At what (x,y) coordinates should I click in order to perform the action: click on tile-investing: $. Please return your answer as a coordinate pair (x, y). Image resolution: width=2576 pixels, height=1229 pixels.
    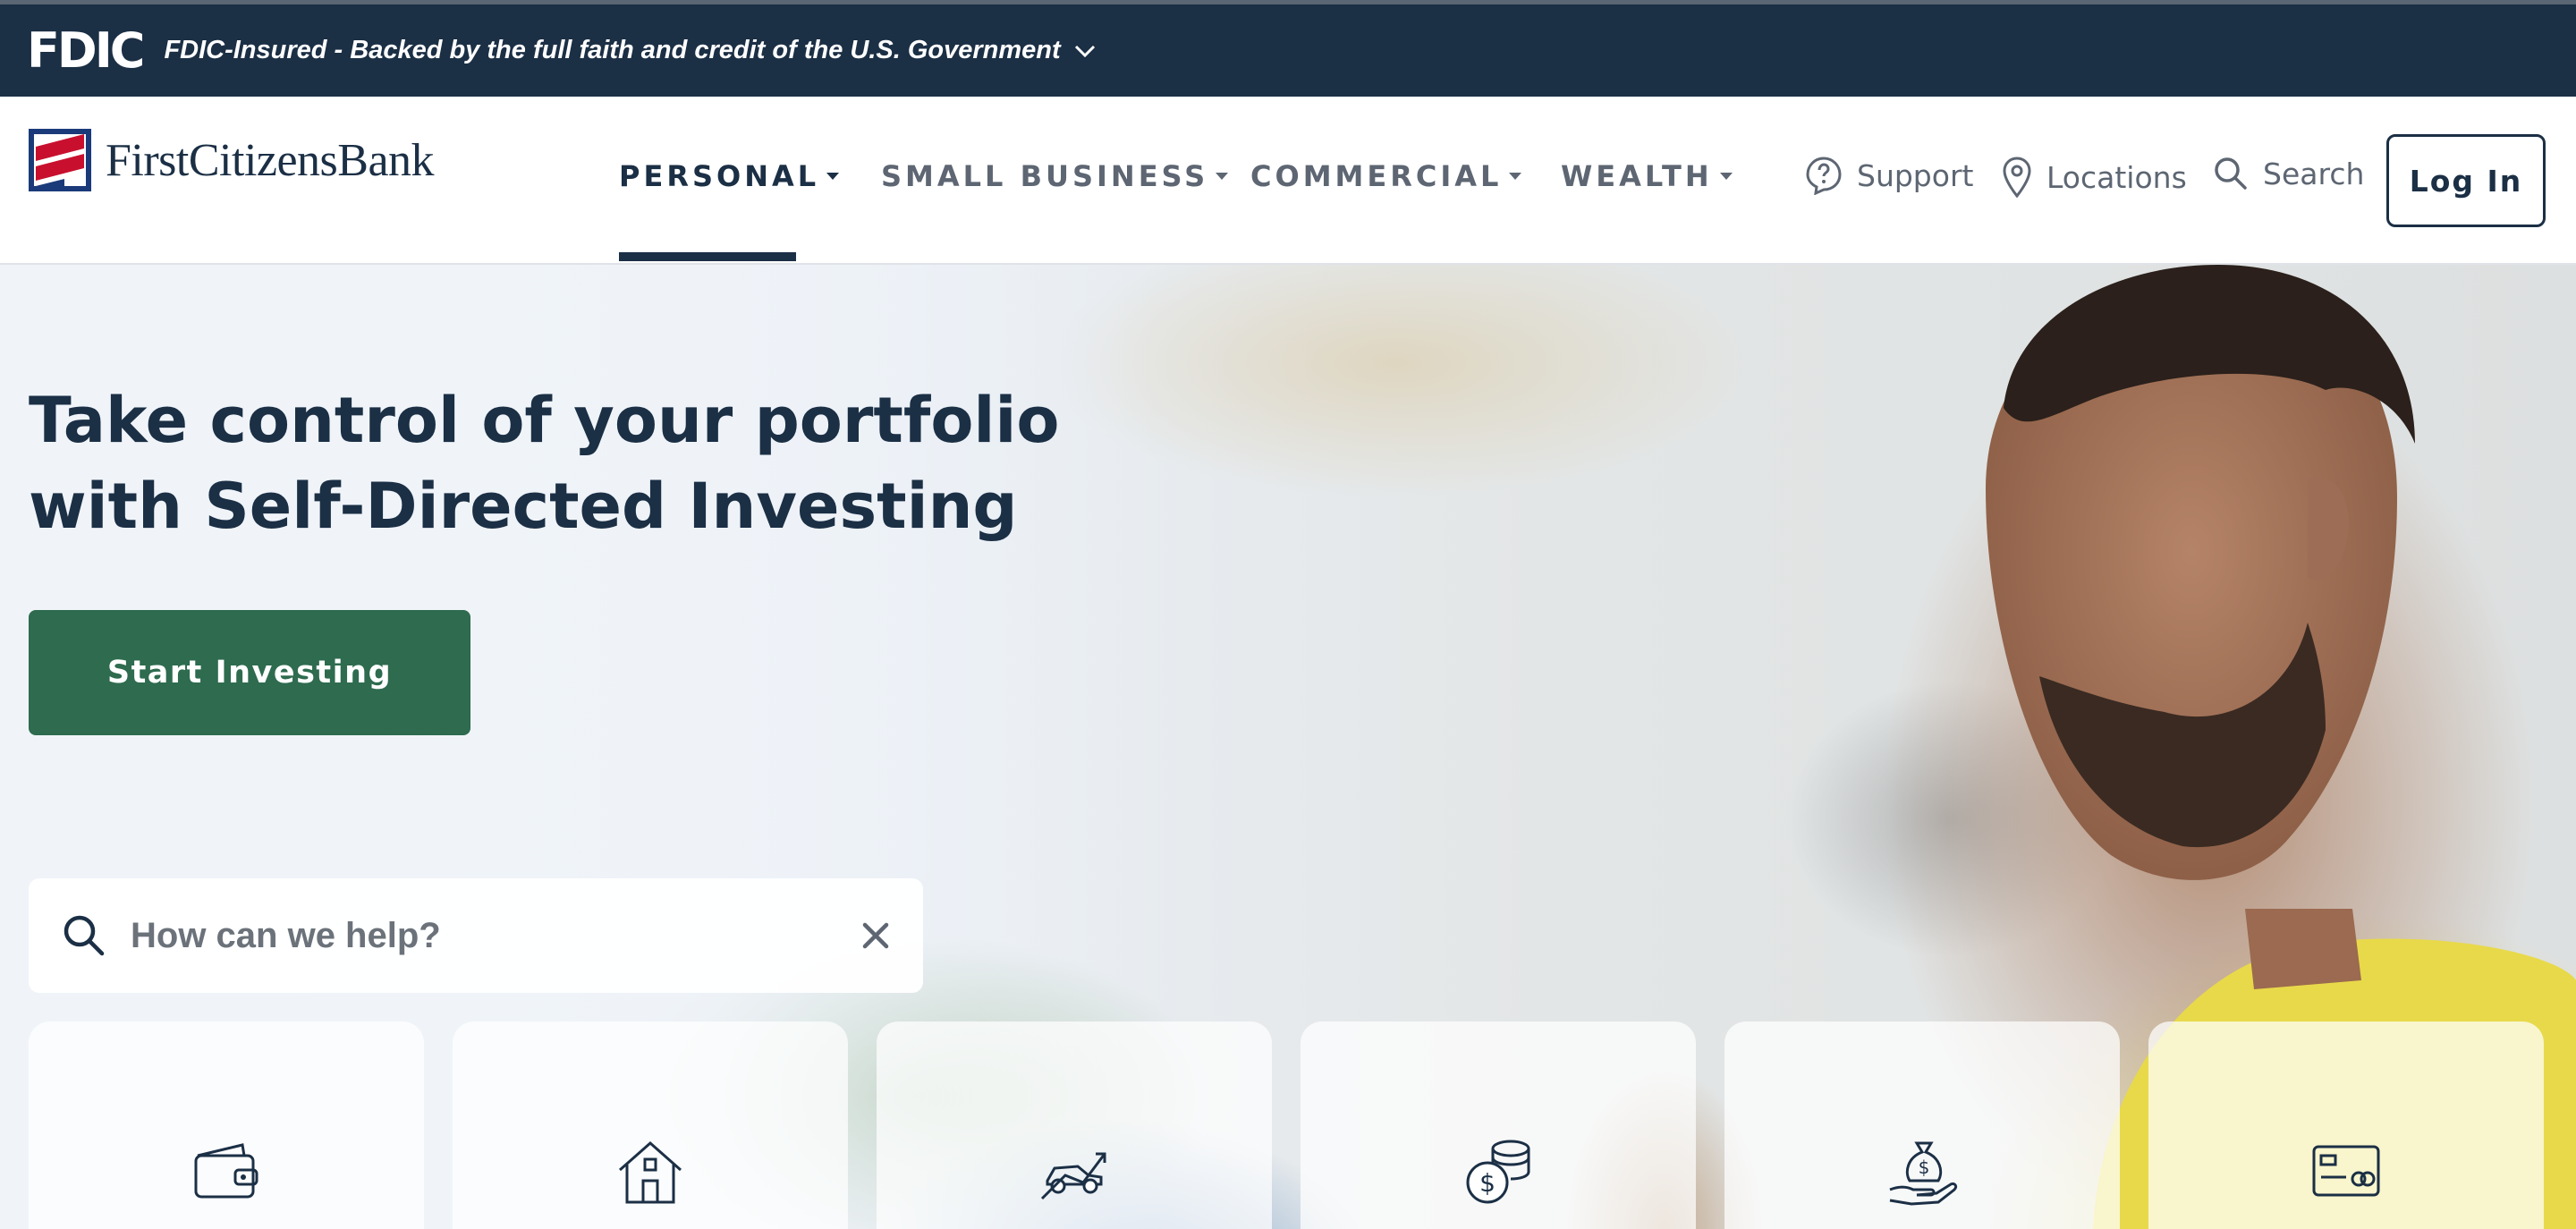
    Looking at the image, I should click on (1922, 1125).